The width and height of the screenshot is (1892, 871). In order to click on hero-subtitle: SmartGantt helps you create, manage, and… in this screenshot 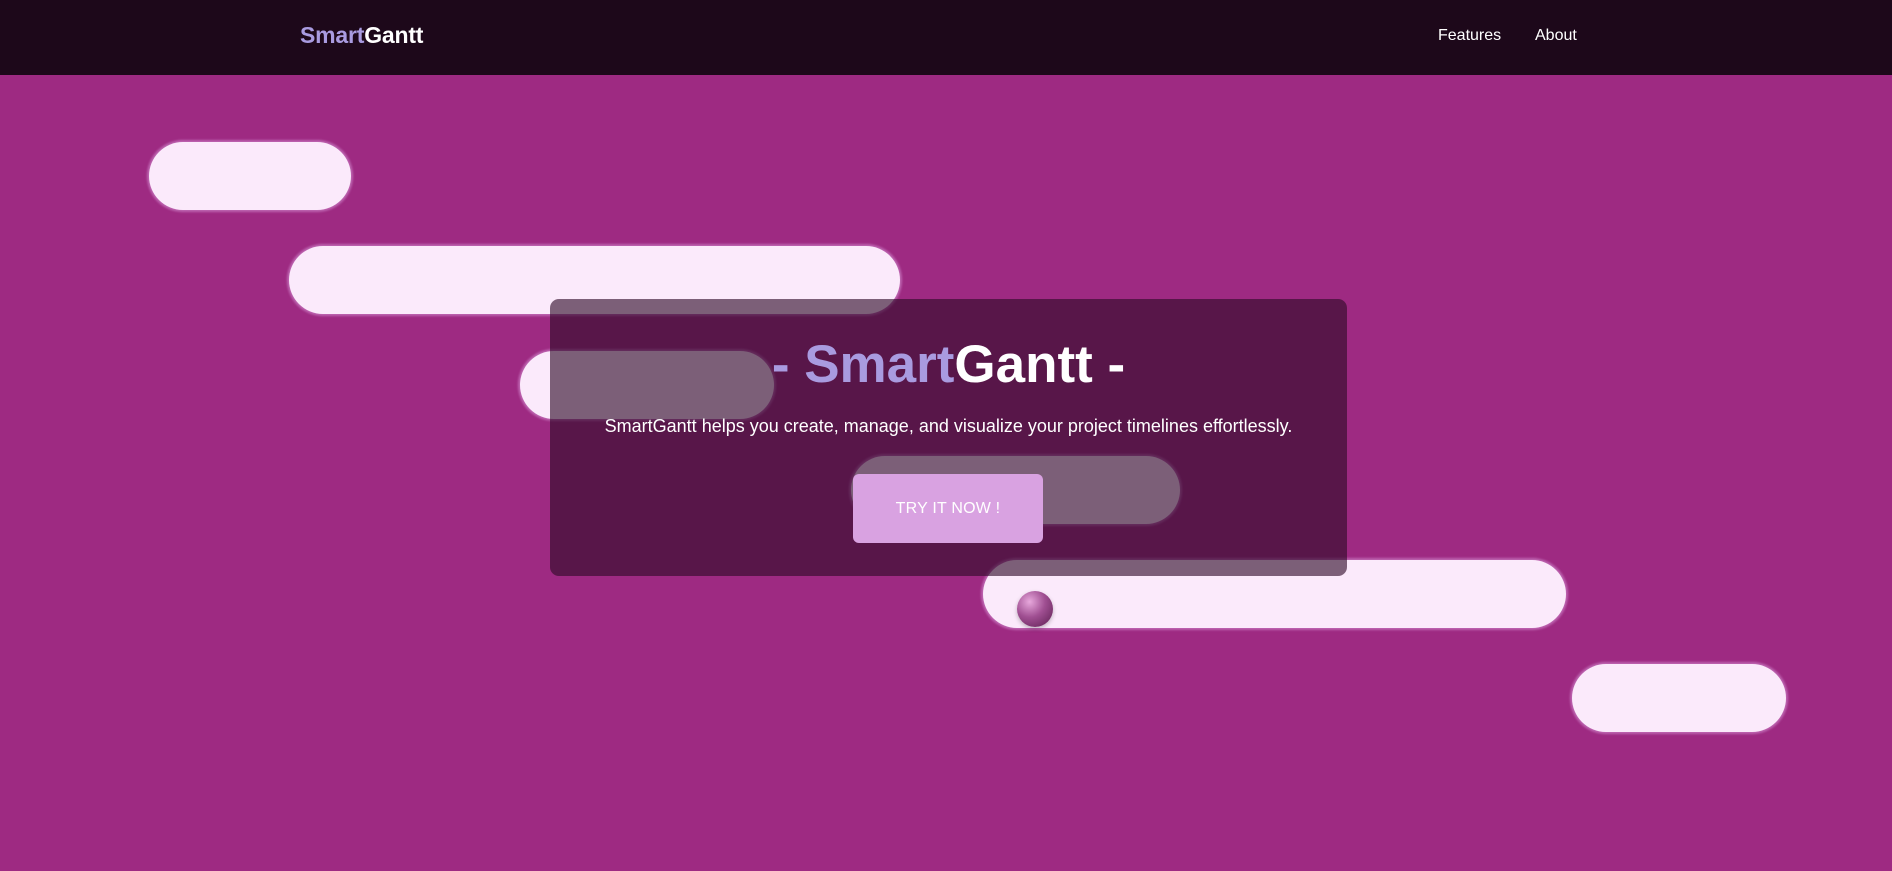, I will do `click(948, 426)`.